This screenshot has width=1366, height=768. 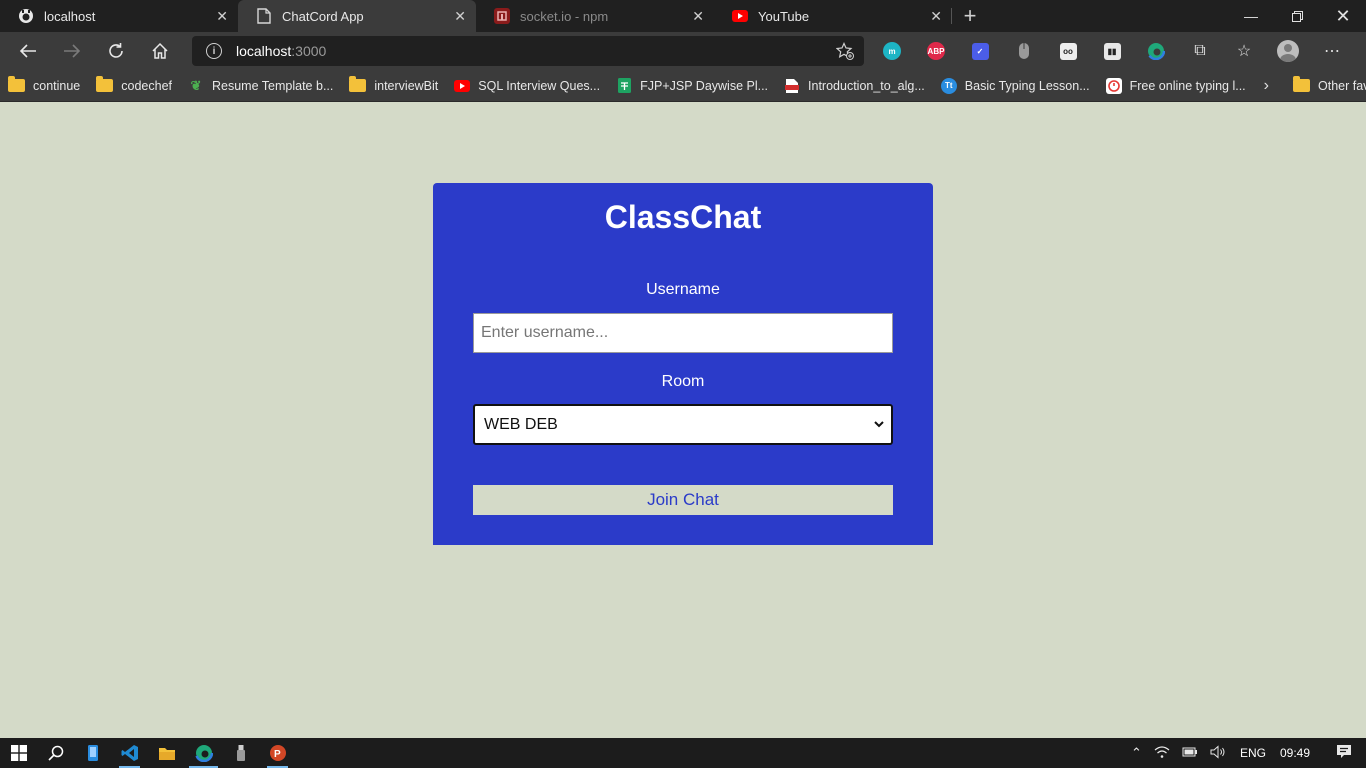 I want to click on bookmark-continue: continue, so click(x=44, y=84).